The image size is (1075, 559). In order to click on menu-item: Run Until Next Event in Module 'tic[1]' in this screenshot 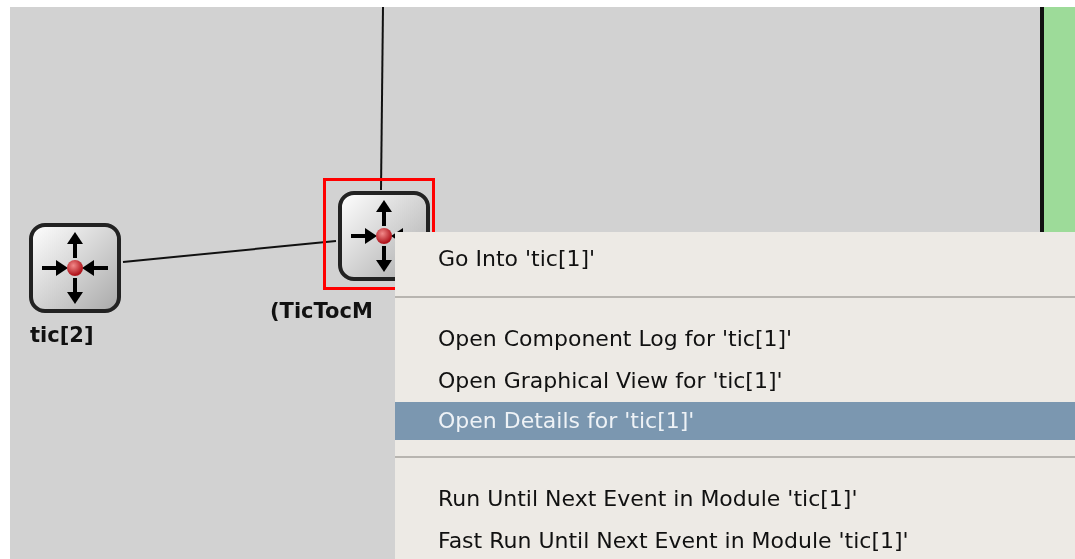, I will do `click(735, 499)`.